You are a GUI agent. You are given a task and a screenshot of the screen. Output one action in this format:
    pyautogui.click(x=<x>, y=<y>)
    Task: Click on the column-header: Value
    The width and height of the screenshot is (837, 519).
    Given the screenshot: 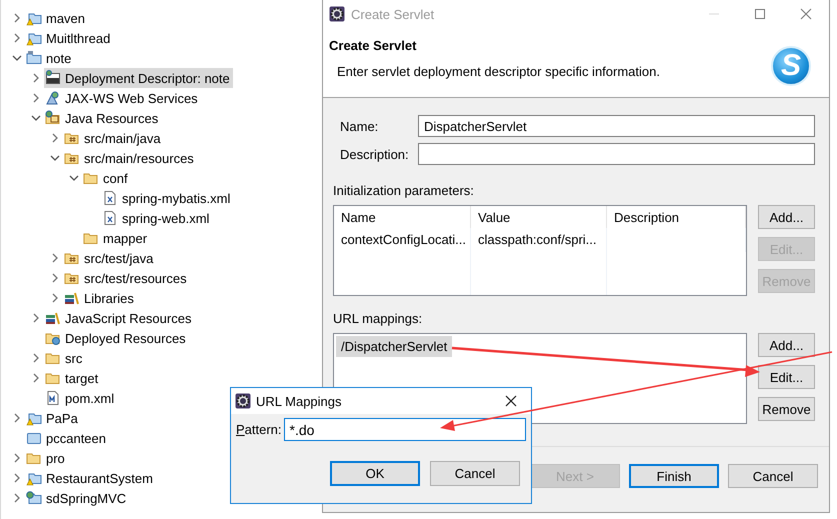 What is the action you would take?
    pyautogui.click(x=539, y=217)
    